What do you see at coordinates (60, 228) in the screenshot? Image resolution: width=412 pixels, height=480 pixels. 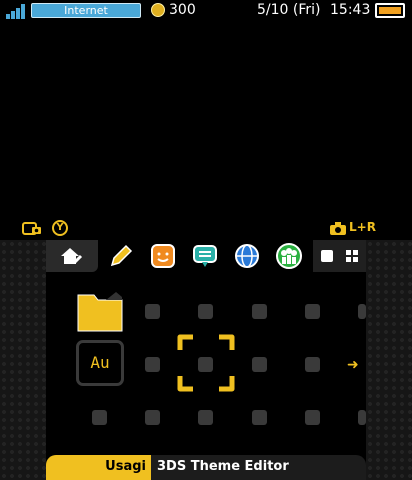 I see `y-button-icon: Y` at bounding box center [60, 228].